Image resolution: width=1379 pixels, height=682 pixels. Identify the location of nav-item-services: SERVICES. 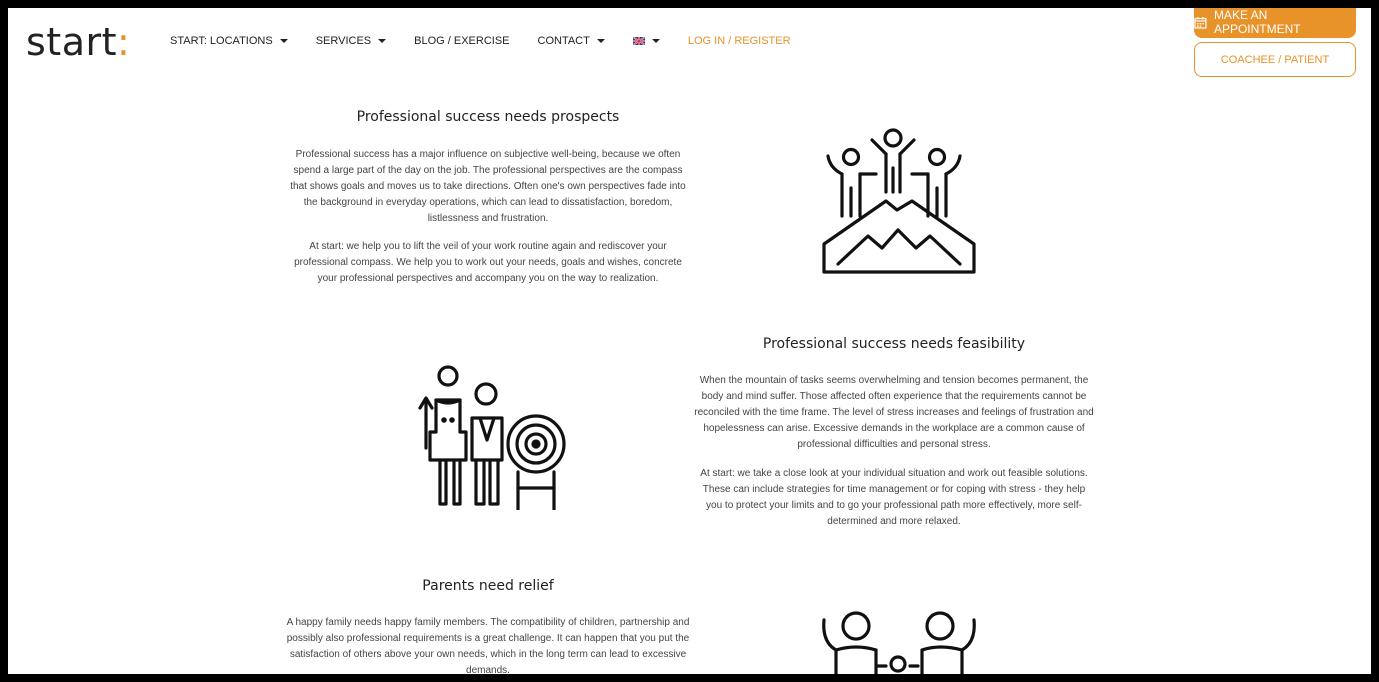
(351, 41).